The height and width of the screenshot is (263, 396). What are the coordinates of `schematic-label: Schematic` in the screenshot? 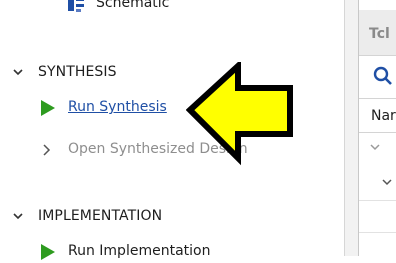 It's located at (133, 5).